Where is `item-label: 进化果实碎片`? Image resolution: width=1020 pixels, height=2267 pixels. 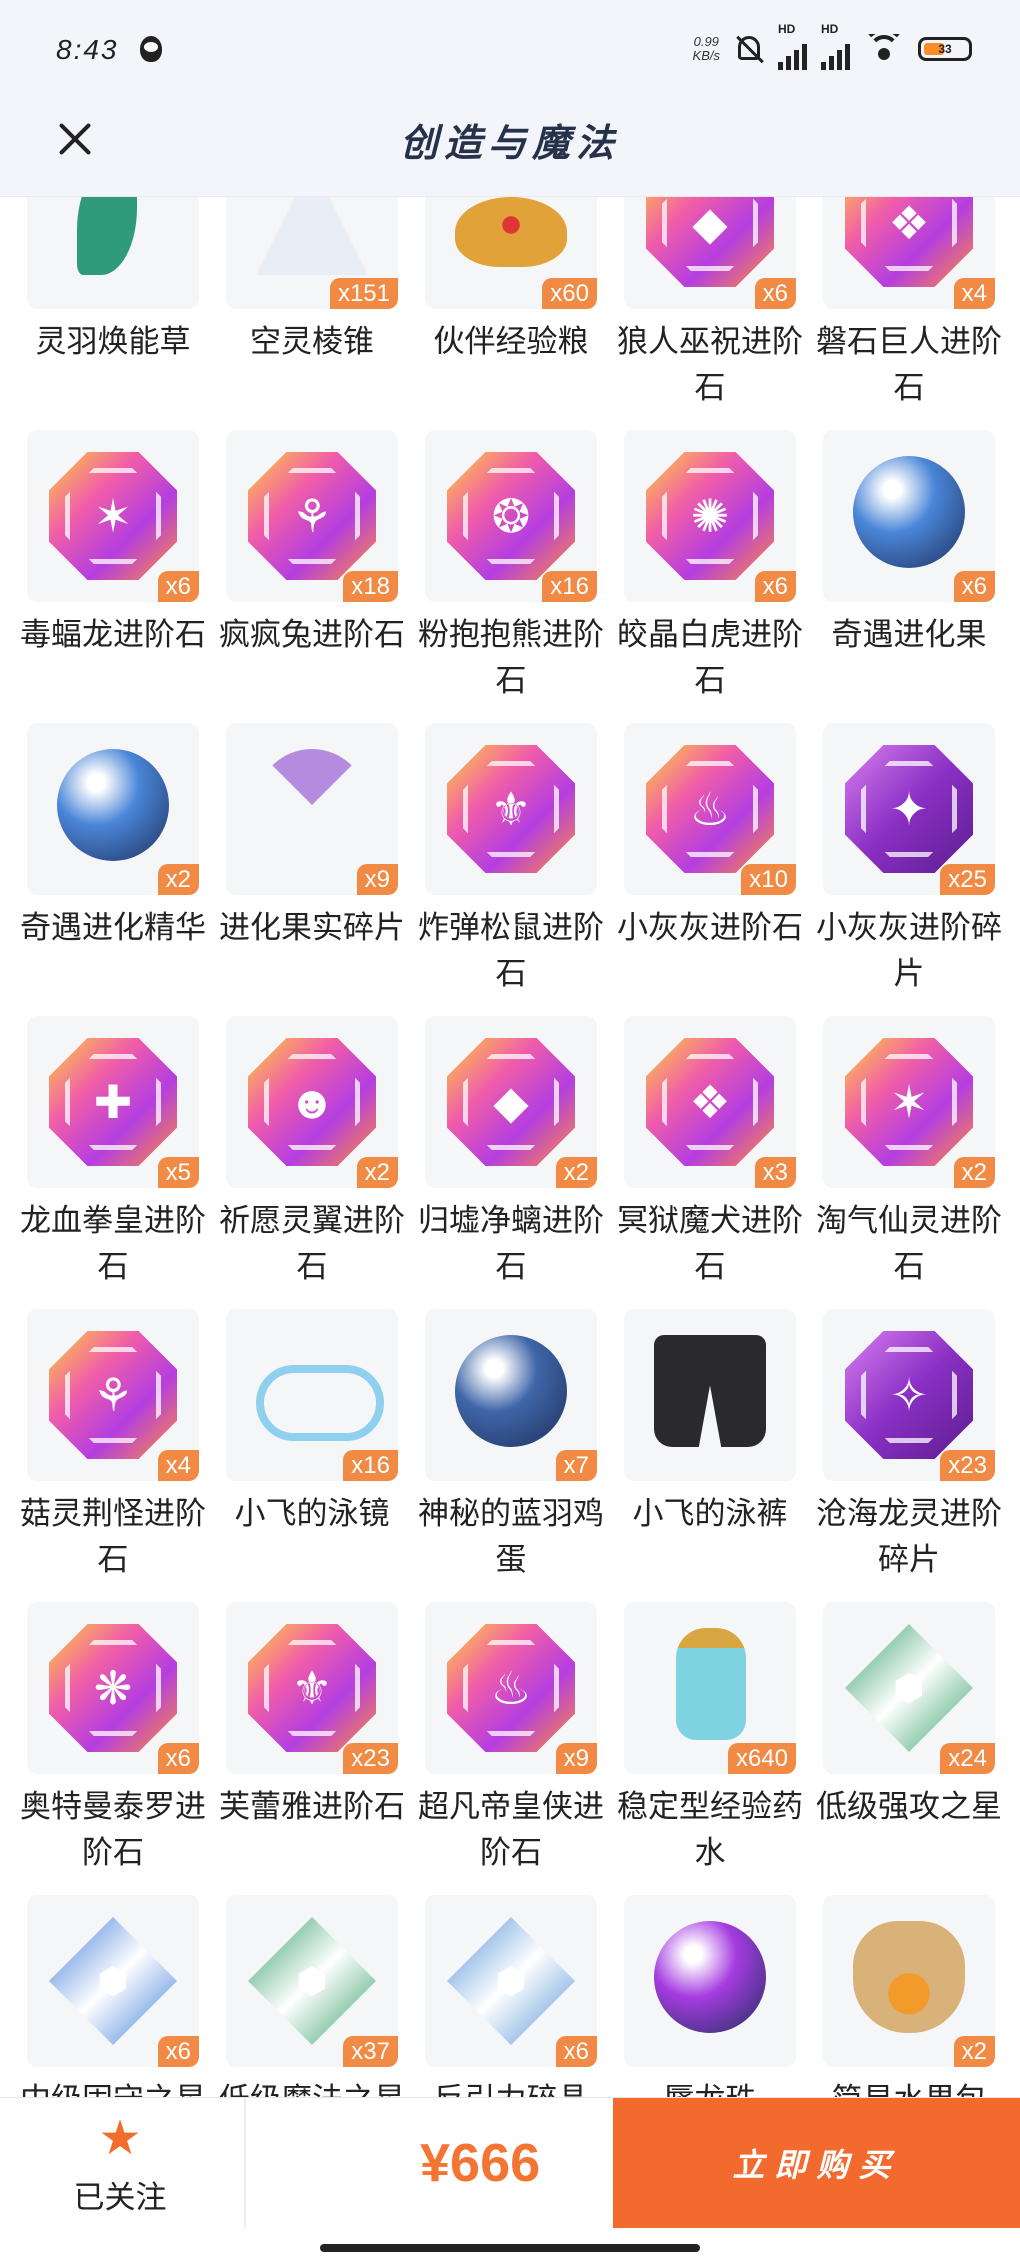 item-label: 进化果实碎片 is located at coordinates (312, 927).